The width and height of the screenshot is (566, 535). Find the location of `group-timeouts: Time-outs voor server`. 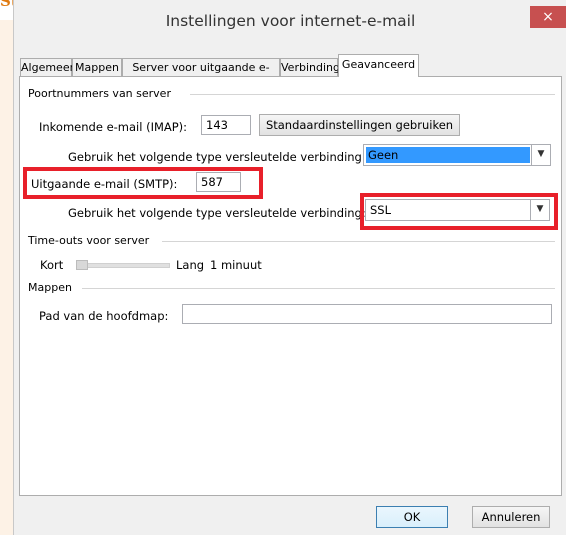

group-timeouts: Time-outs voor server is located at coordinates (290, 241).